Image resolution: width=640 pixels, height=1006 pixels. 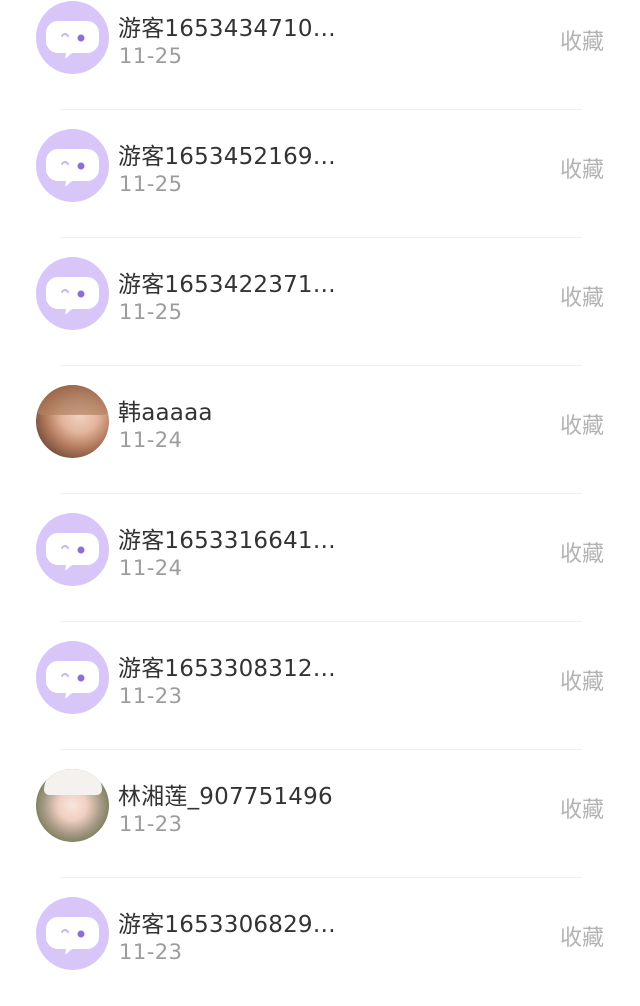 What do you see at coordinates (320, 55) in the screenshot?
I see `list-item: 游客1653434710… 11-25 收藏` at bounding box center [320, 55].